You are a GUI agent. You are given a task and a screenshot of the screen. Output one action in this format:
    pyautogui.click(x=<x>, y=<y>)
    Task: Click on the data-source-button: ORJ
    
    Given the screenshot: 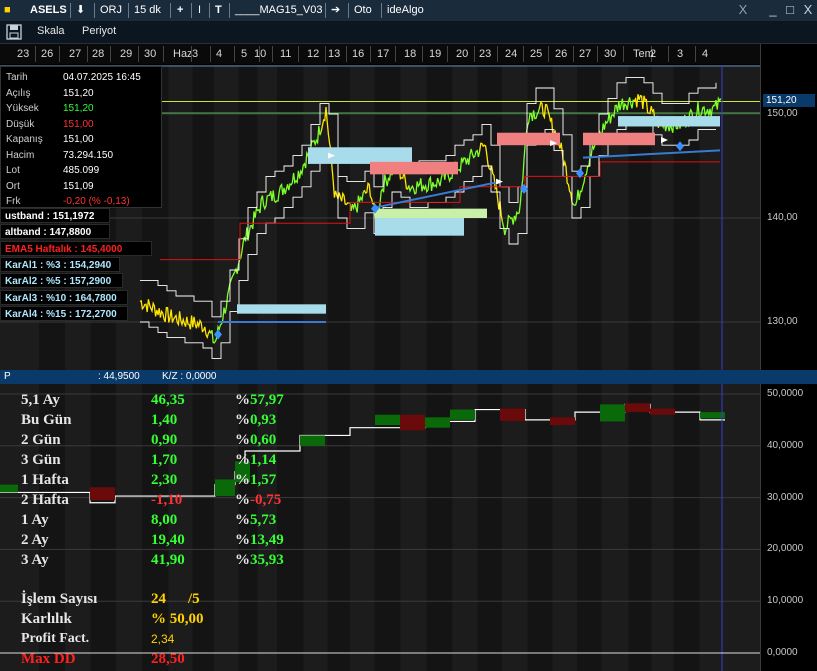 What is the action you would take?
    pyautogui.click(x=111, y=10)
    